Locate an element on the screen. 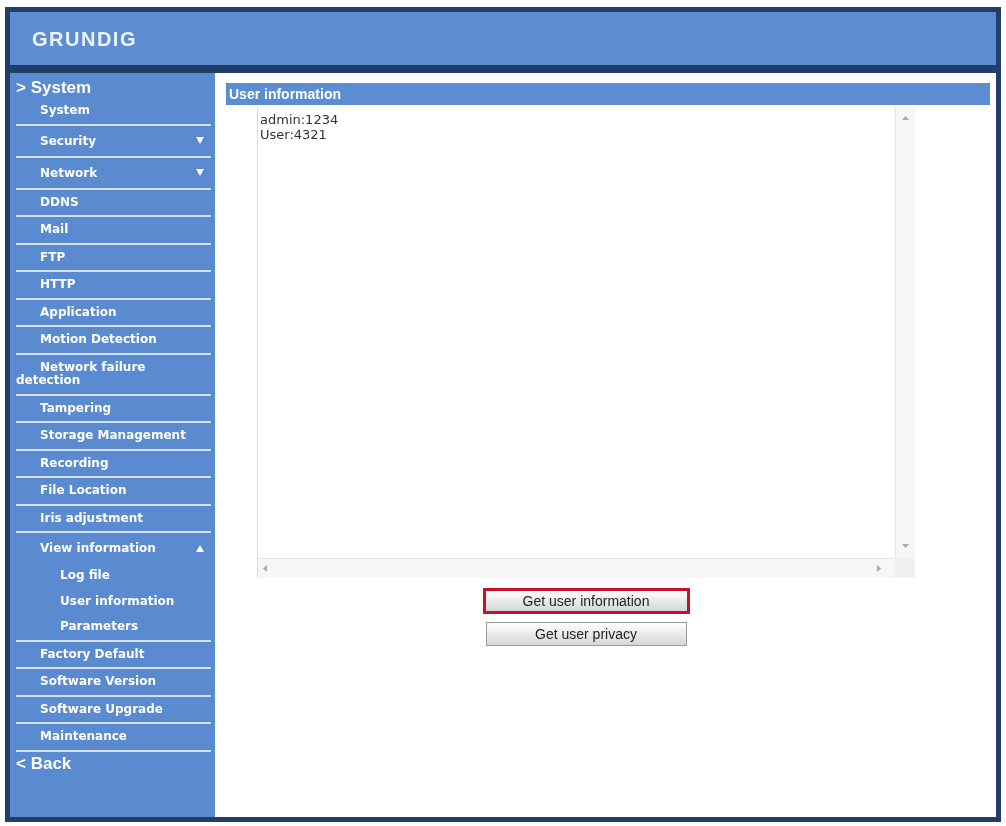 The height and width of the screenshot is (826, 1006). sidebar-link: Software Version is located at coordinates (86, 682).